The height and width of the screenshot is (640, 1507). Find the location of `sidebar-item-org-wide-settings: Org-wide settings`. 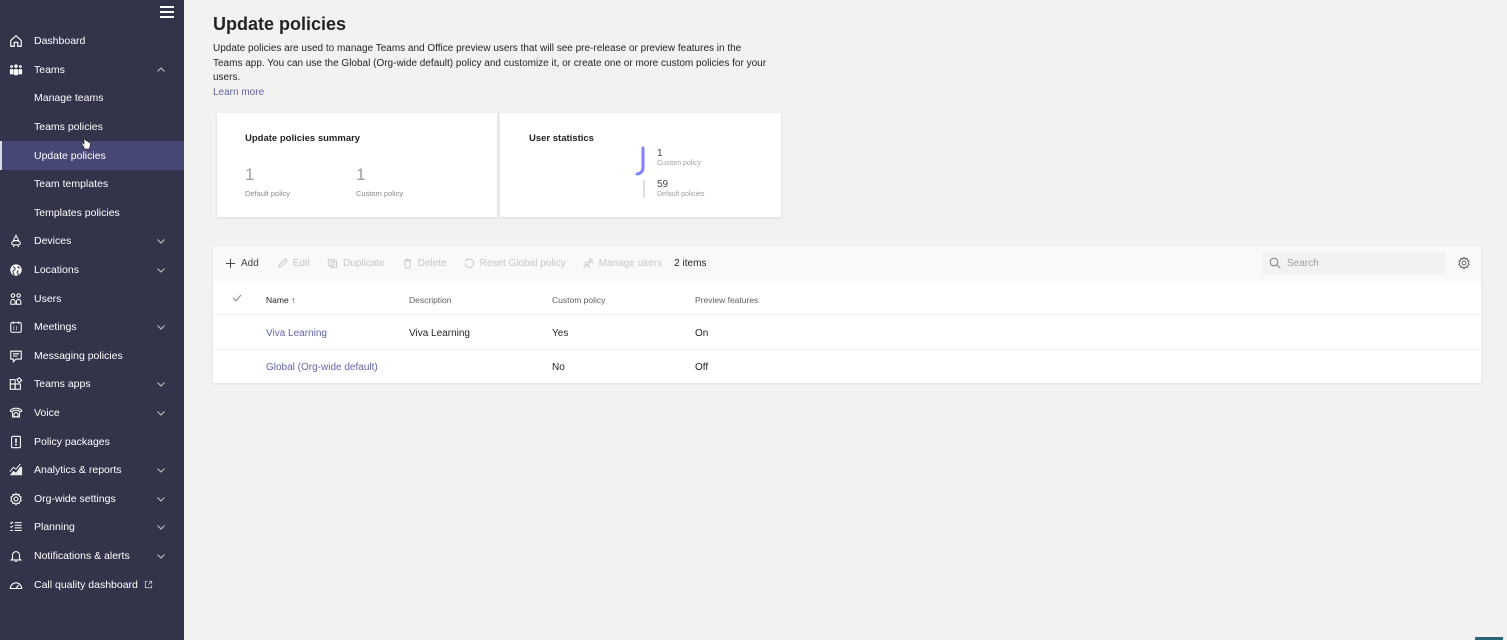

sidebar-item-org-wide-settings: Org-wide settings is located at coordinates (92, 499).